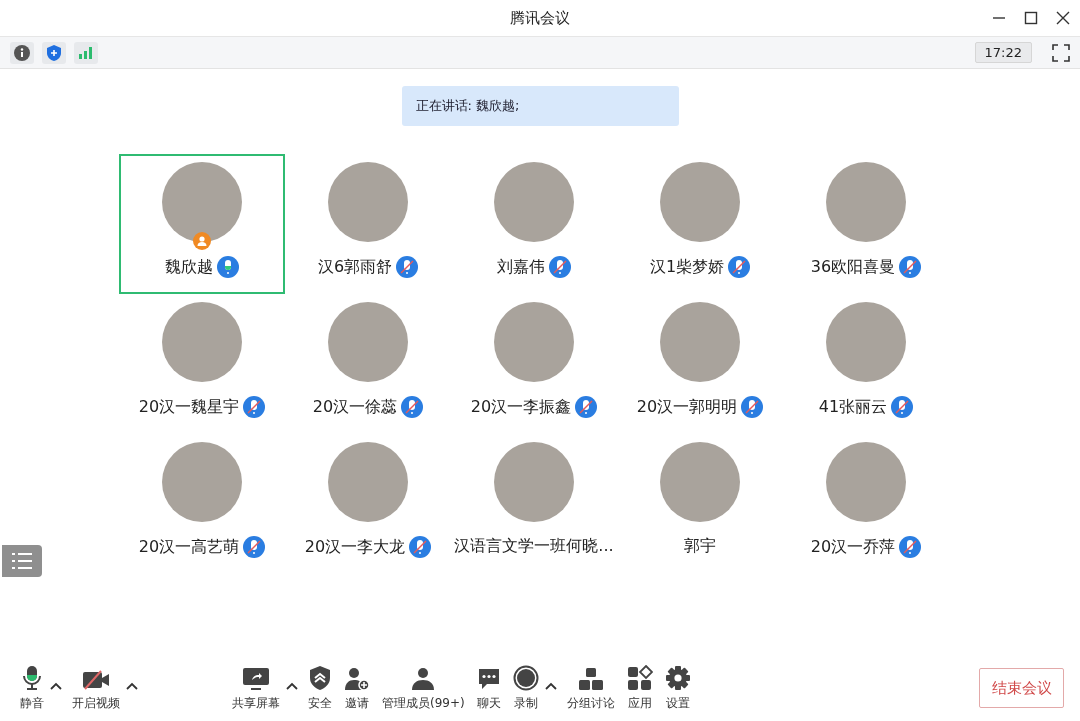 The height and width of the screenshot is (721, 1080). Describe the element at coordinates (32, 678) in the screenshot. I see `microphone-icon` at that location.